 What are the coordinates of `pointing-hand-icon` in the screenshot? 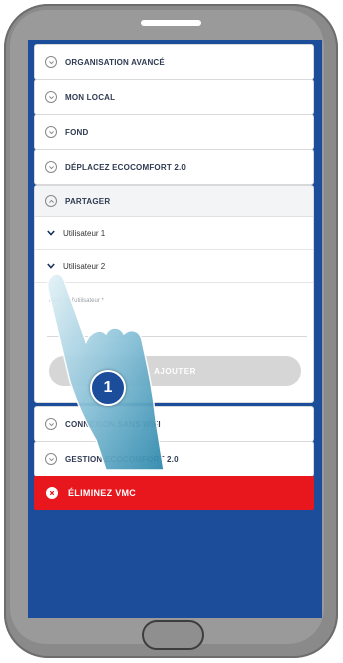 It's located at (105, 371).